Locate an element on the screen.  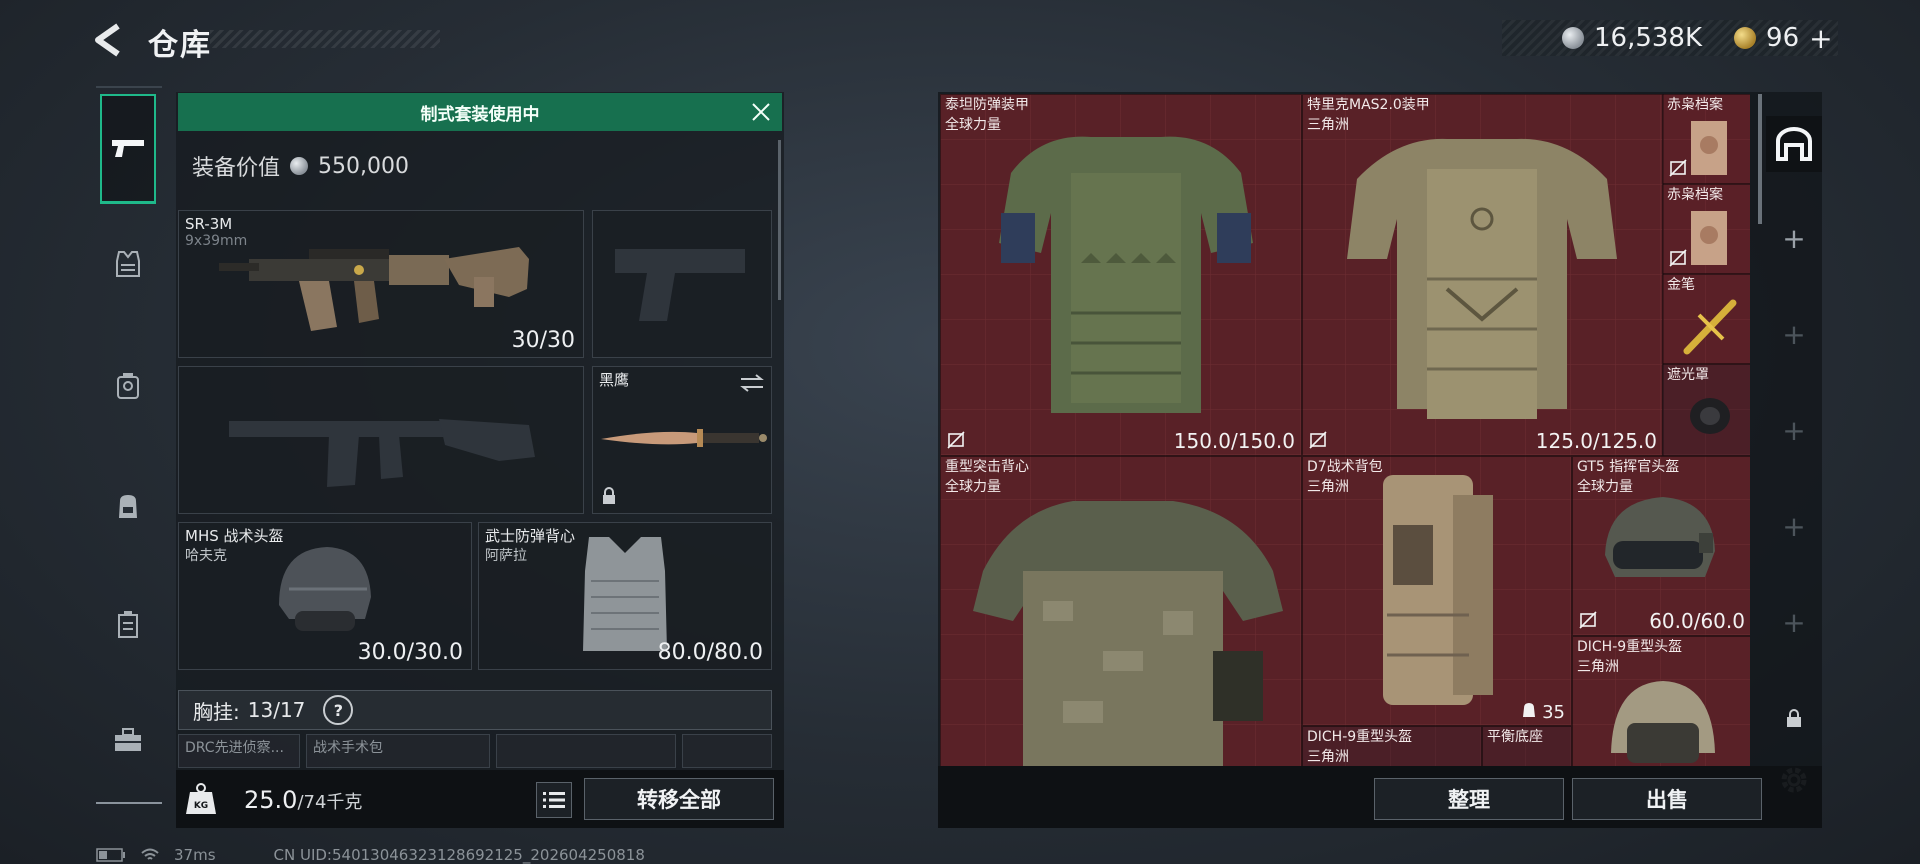
weight-icon: KG is located at coordinates (201, 798).